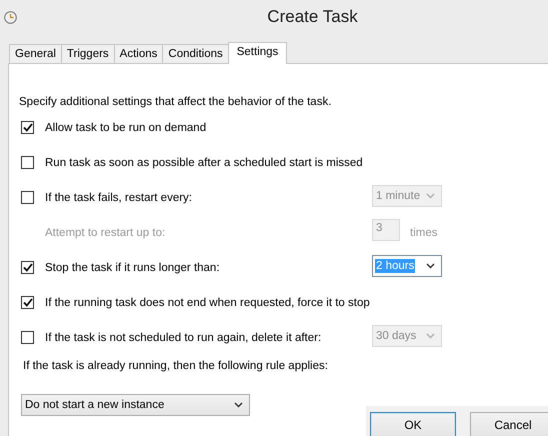 This screenshot has width=548, height=436. I want to click on option-label: Run task as soon as possible after a scheduled start is missed, so click(204, 162).